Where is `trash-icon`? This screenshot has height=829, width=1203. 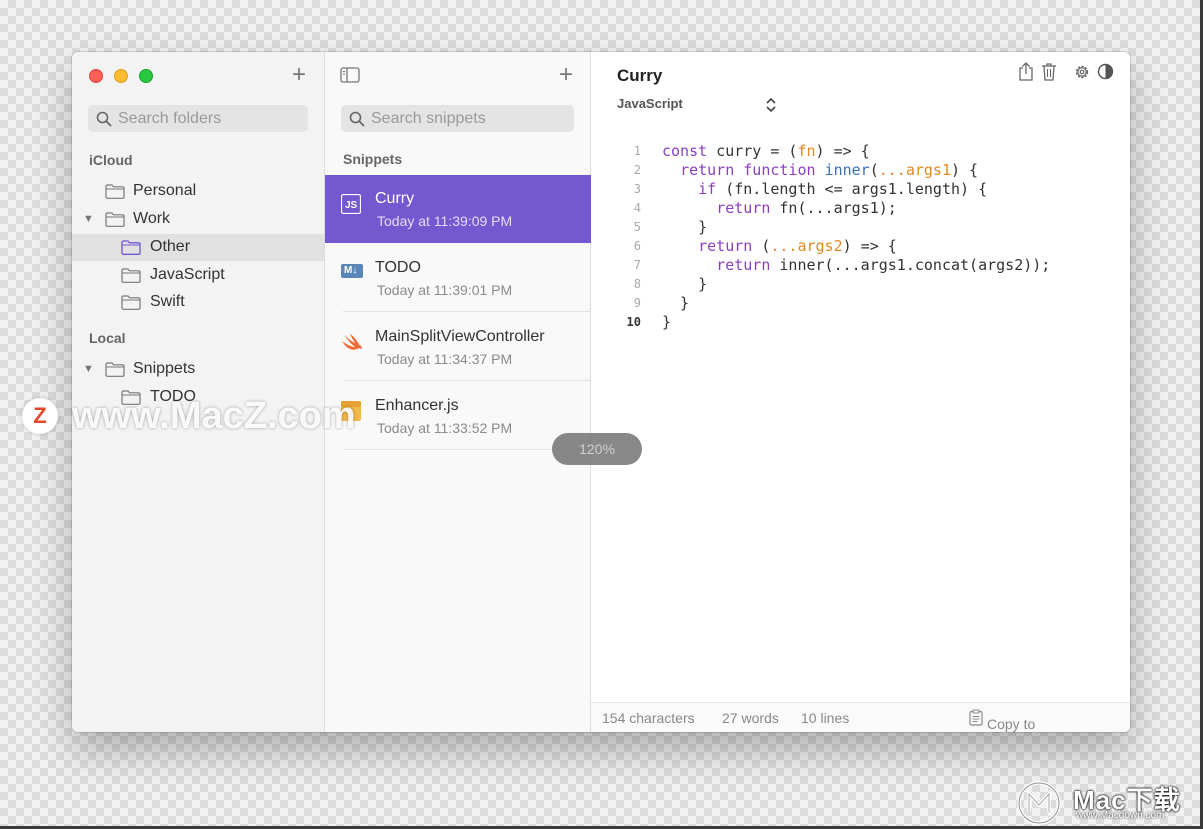 trash-icon is located at coordinates (1049, 71).